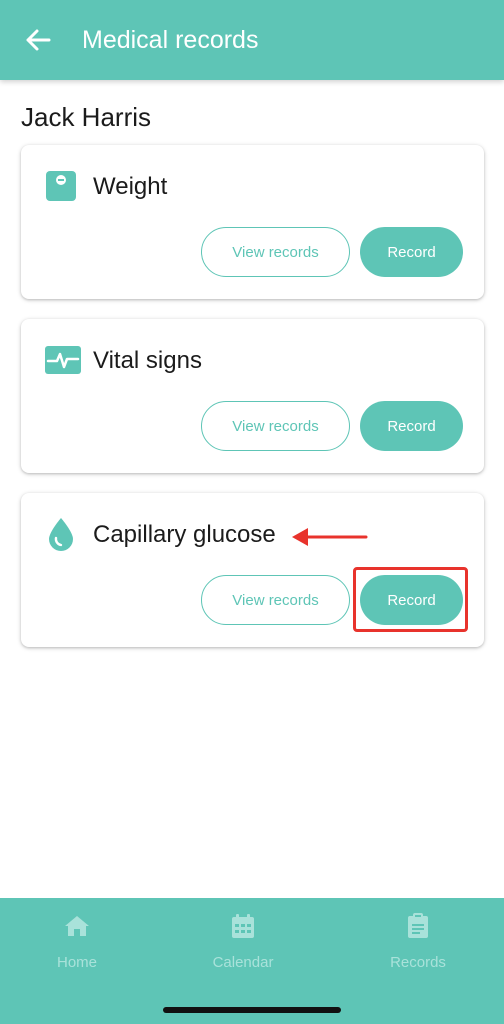 The width and height of the screenshot is (504, 1024). I want to click on back-button, so click(38, 40).